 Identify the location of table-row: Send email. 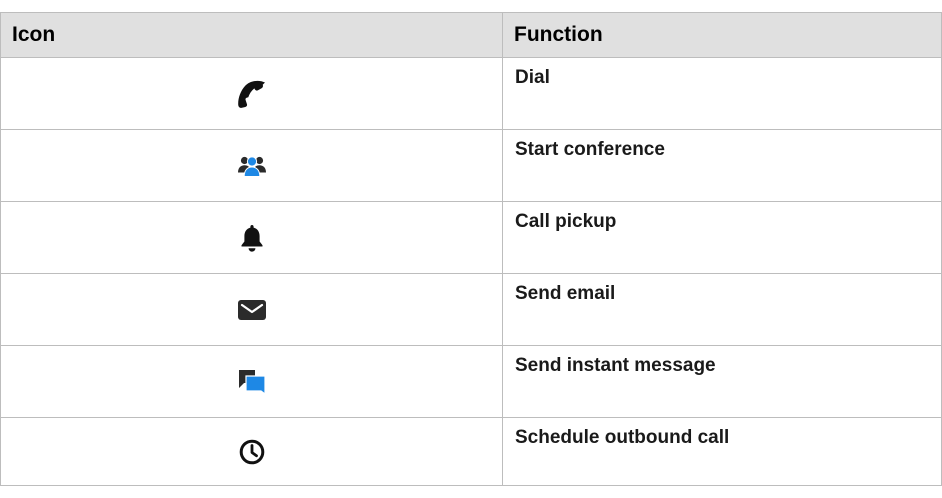
(471, 309).